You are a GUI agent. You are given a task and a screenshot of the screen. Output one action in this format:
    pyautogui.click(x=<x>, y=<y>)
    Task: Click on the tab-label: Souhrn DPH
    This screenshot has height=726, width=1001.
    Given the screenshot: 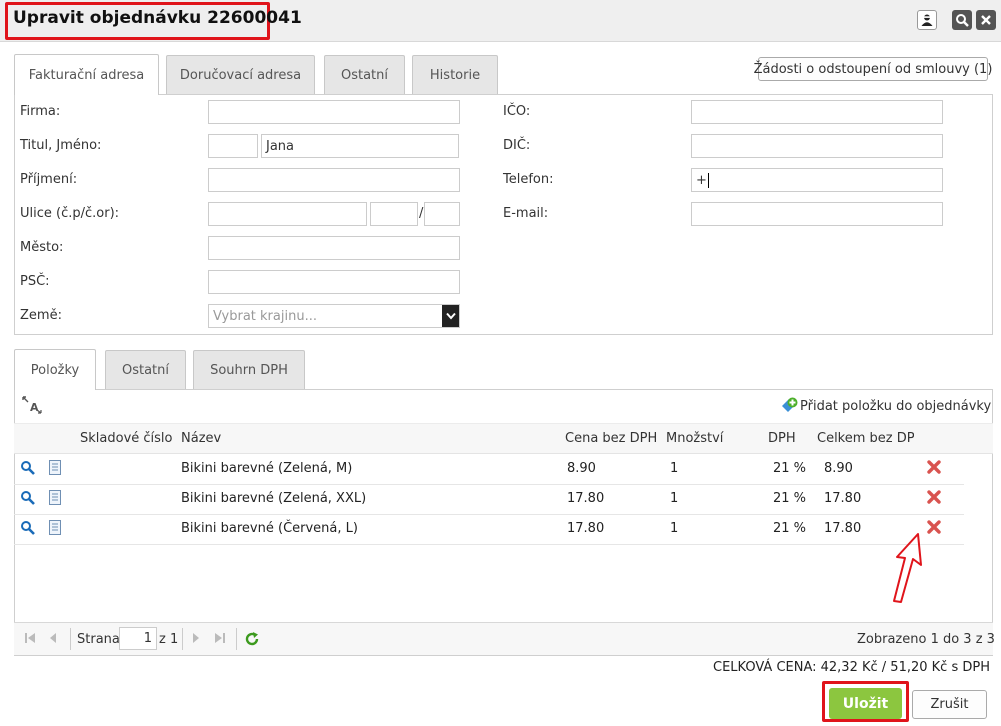 What is the action you would take?
    pyautogui.click(x=249, y=370)
    